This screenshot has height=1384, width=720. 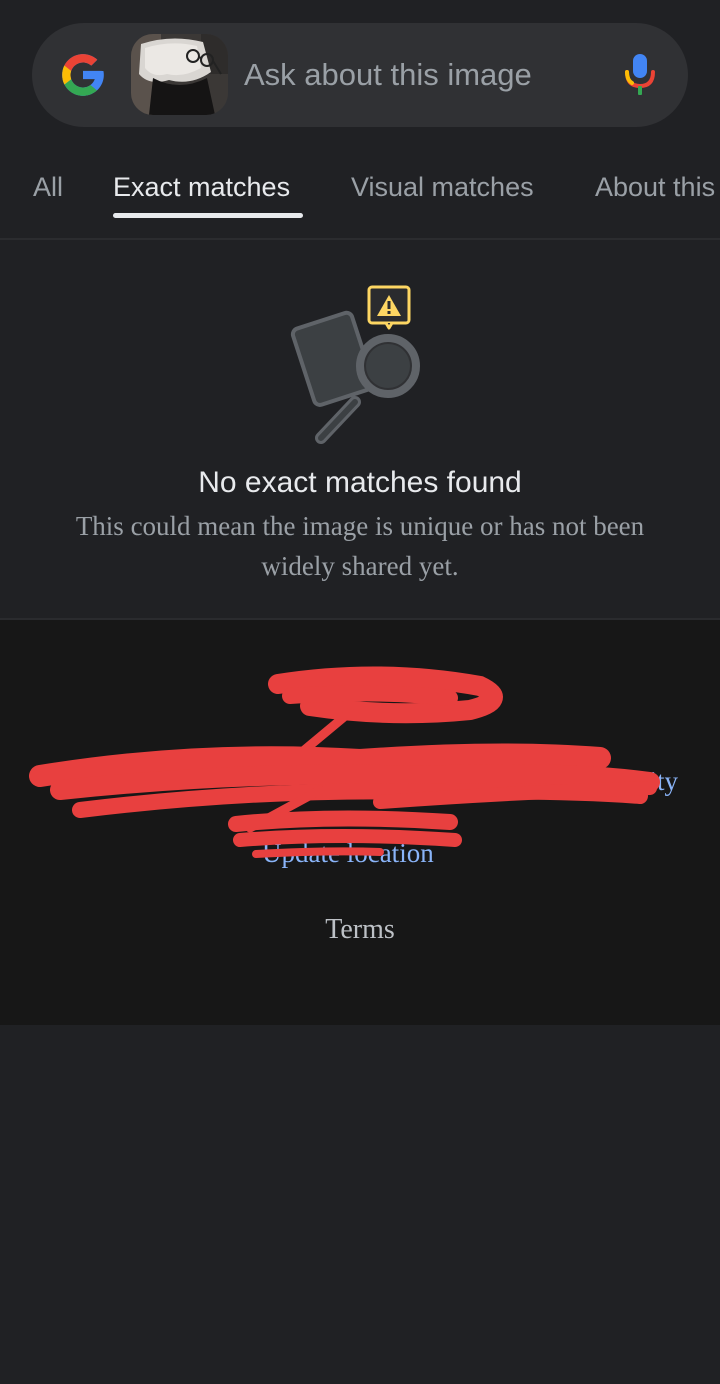 What do you see at coordinates (657, 187) in the screenshot?
I see `tab-about-this-image: About this image` at bounding box center [657, 187].